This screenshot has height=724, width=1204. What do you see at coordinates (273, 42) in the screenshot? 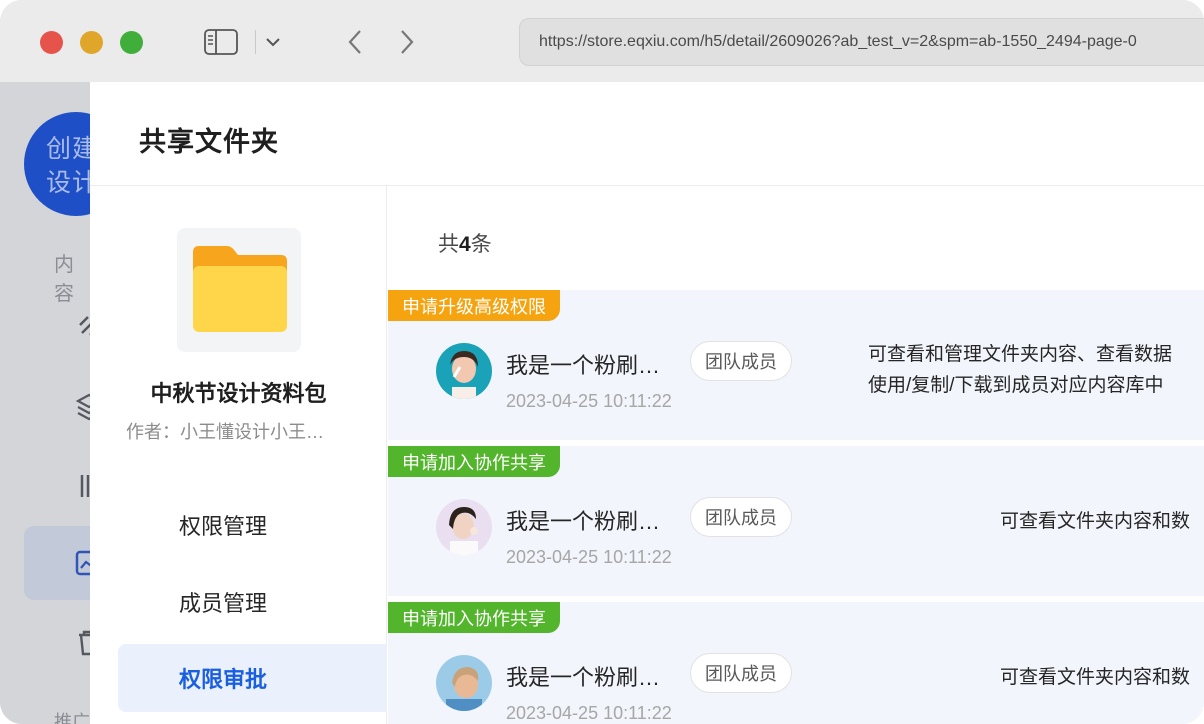
I see `chevron-down-icon` at bounding box center [273, 42].